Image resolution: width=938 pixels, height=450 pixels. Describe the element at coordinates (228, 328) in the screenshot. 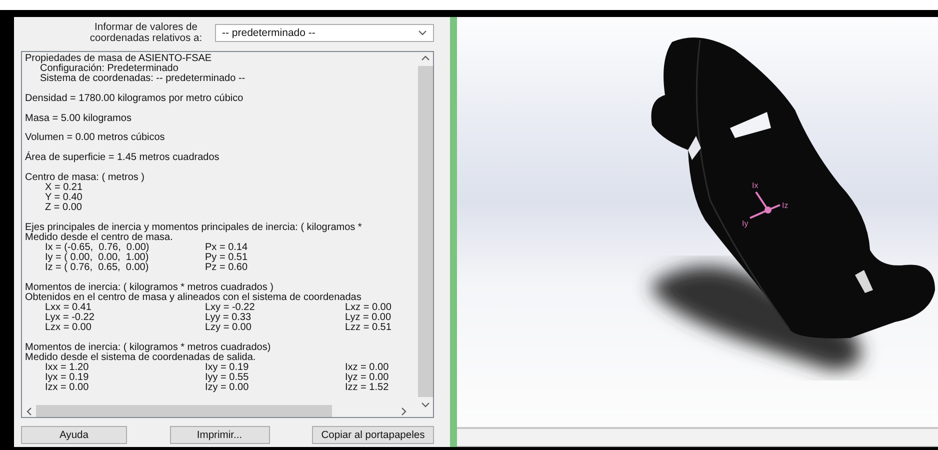

I see `report-value: Lzy = 0.00` at that location.